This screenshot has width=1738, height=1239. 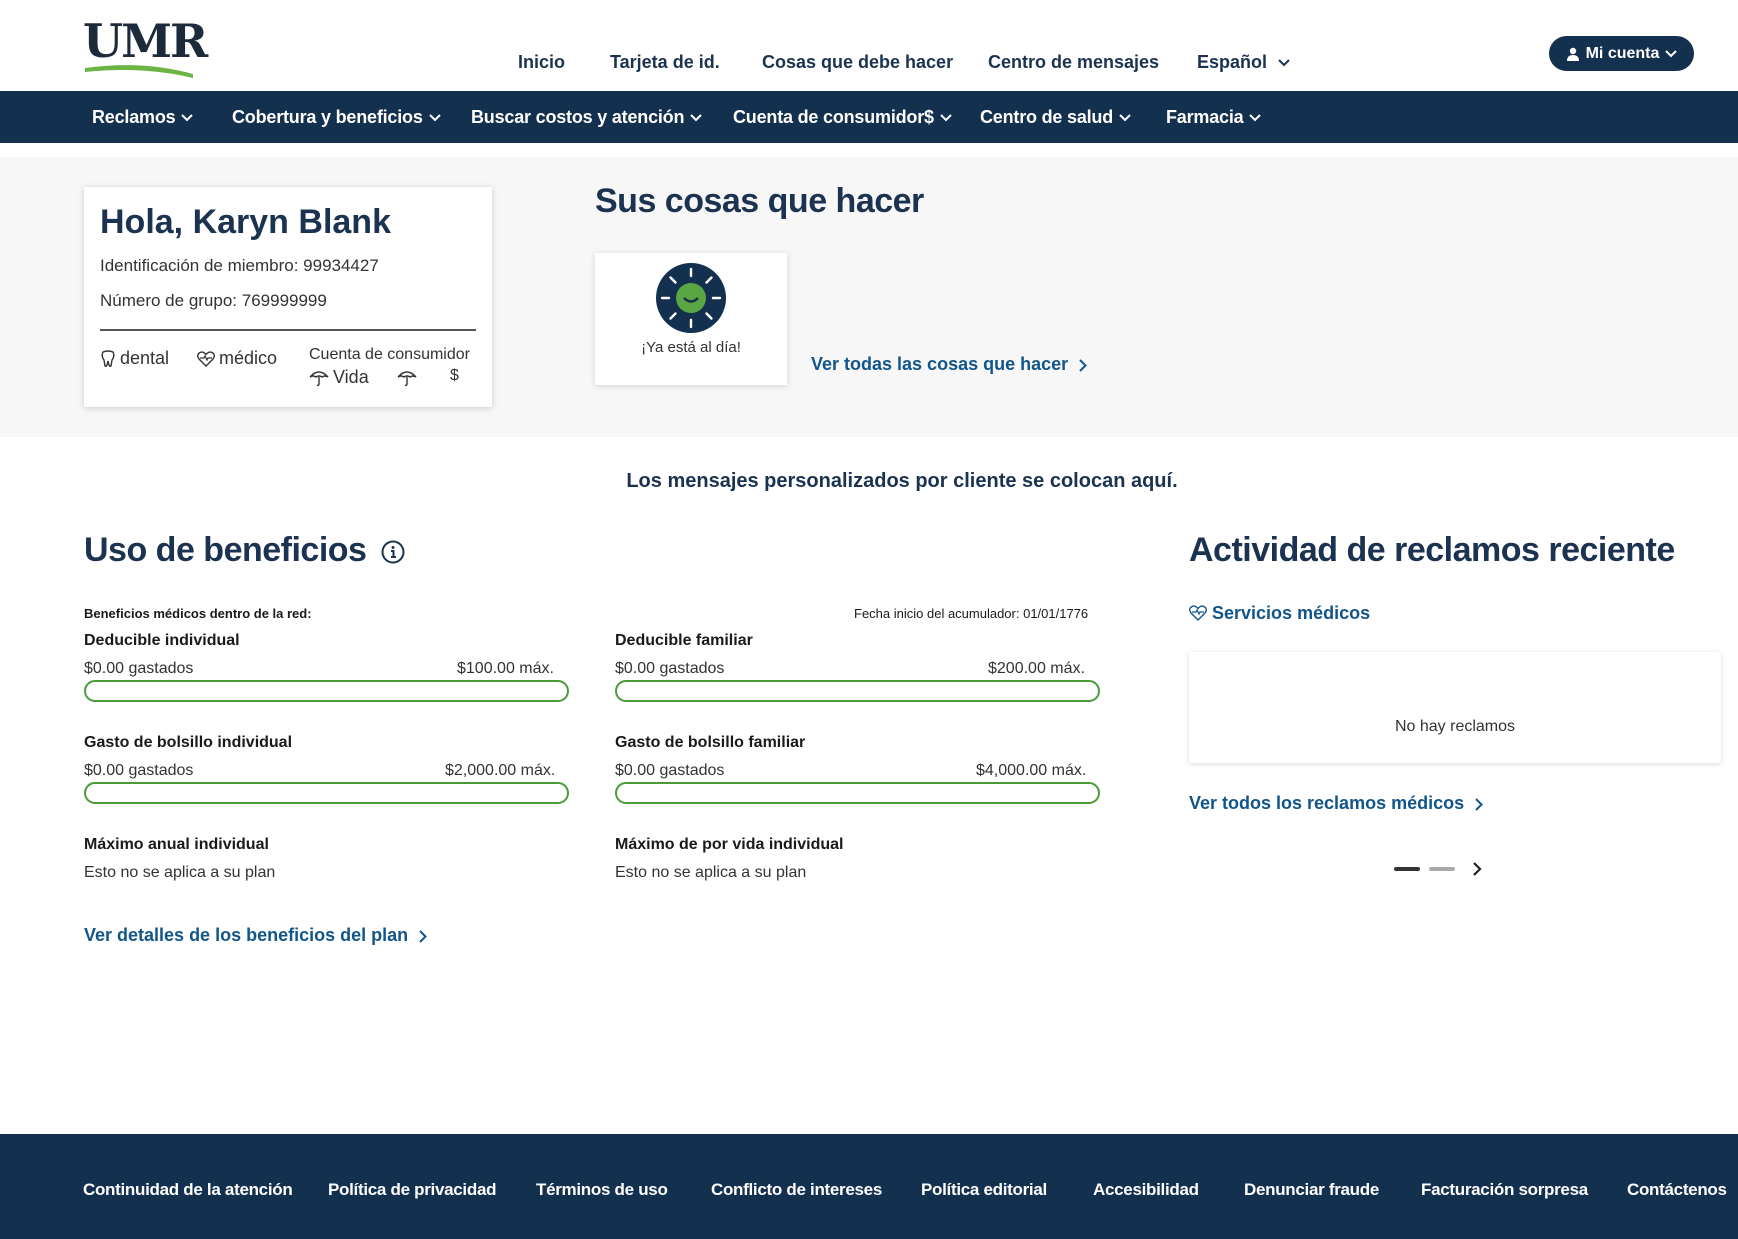 What do you see at coordinates (1232, 62) in the screenshot?
I see `language-label: Español` at bounding box center [1232, 62].